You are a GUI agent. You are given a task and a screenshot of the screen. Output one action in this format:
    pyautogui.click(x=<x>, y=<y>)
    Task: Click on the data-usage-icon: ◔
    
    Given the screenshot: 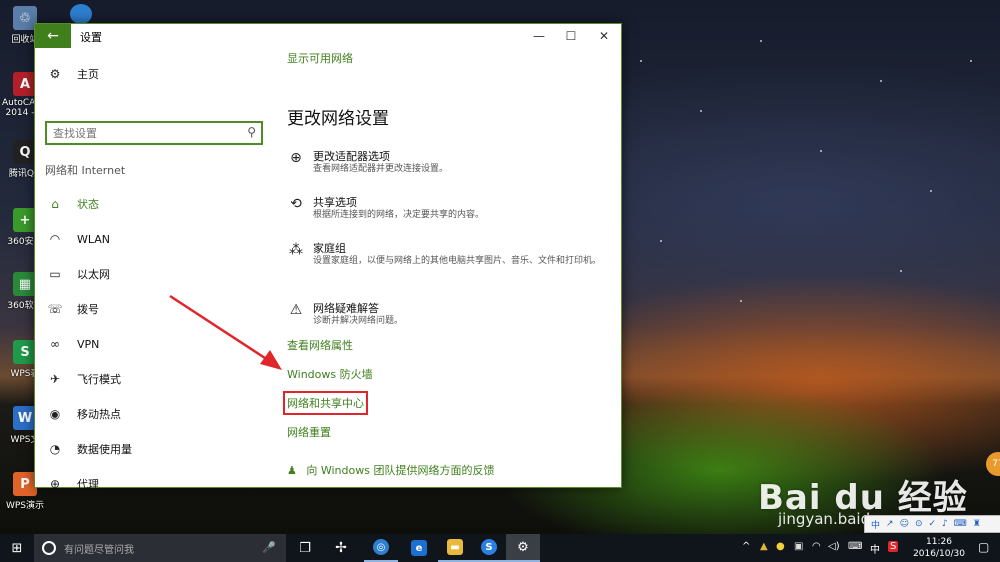 What is the action you would take?
    pyautogui.click(x=55, y=449)
    